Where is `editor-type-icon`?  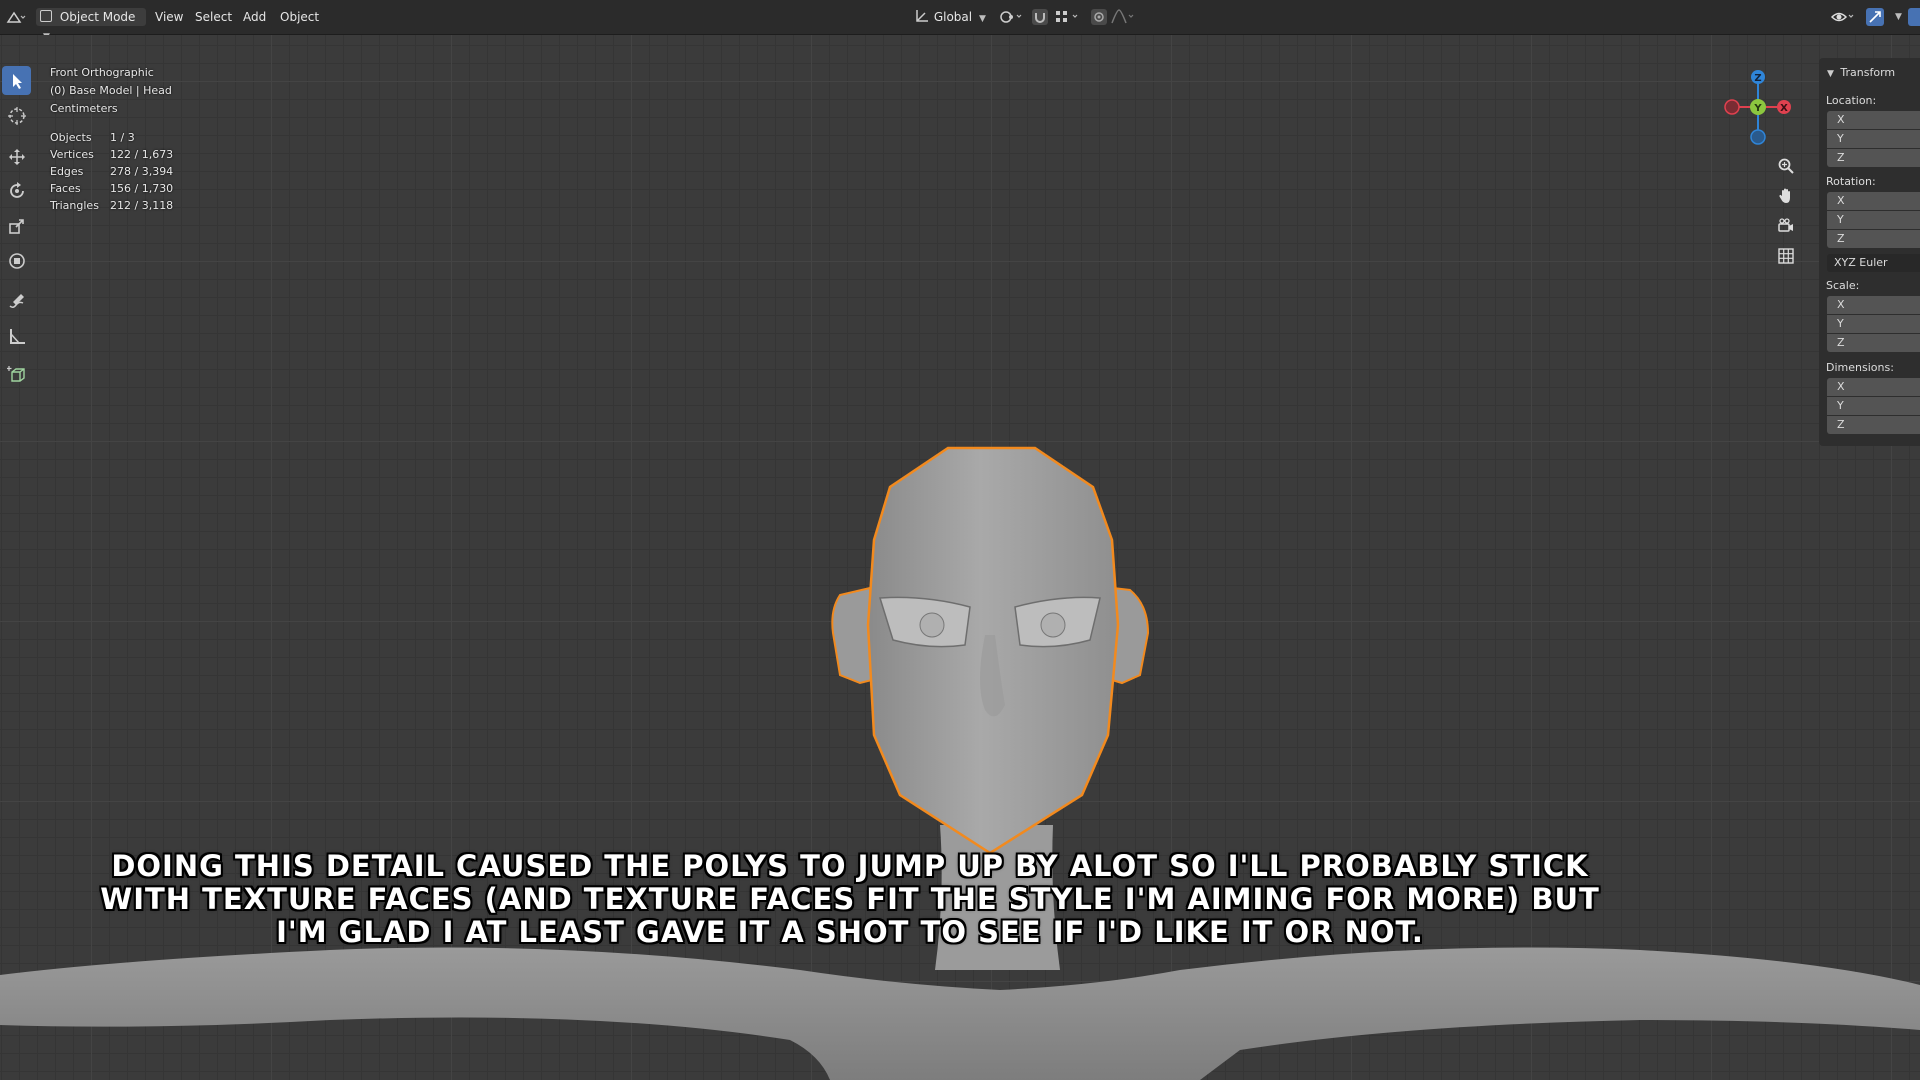 editor-type-icon is located at coordinates (16, 17).